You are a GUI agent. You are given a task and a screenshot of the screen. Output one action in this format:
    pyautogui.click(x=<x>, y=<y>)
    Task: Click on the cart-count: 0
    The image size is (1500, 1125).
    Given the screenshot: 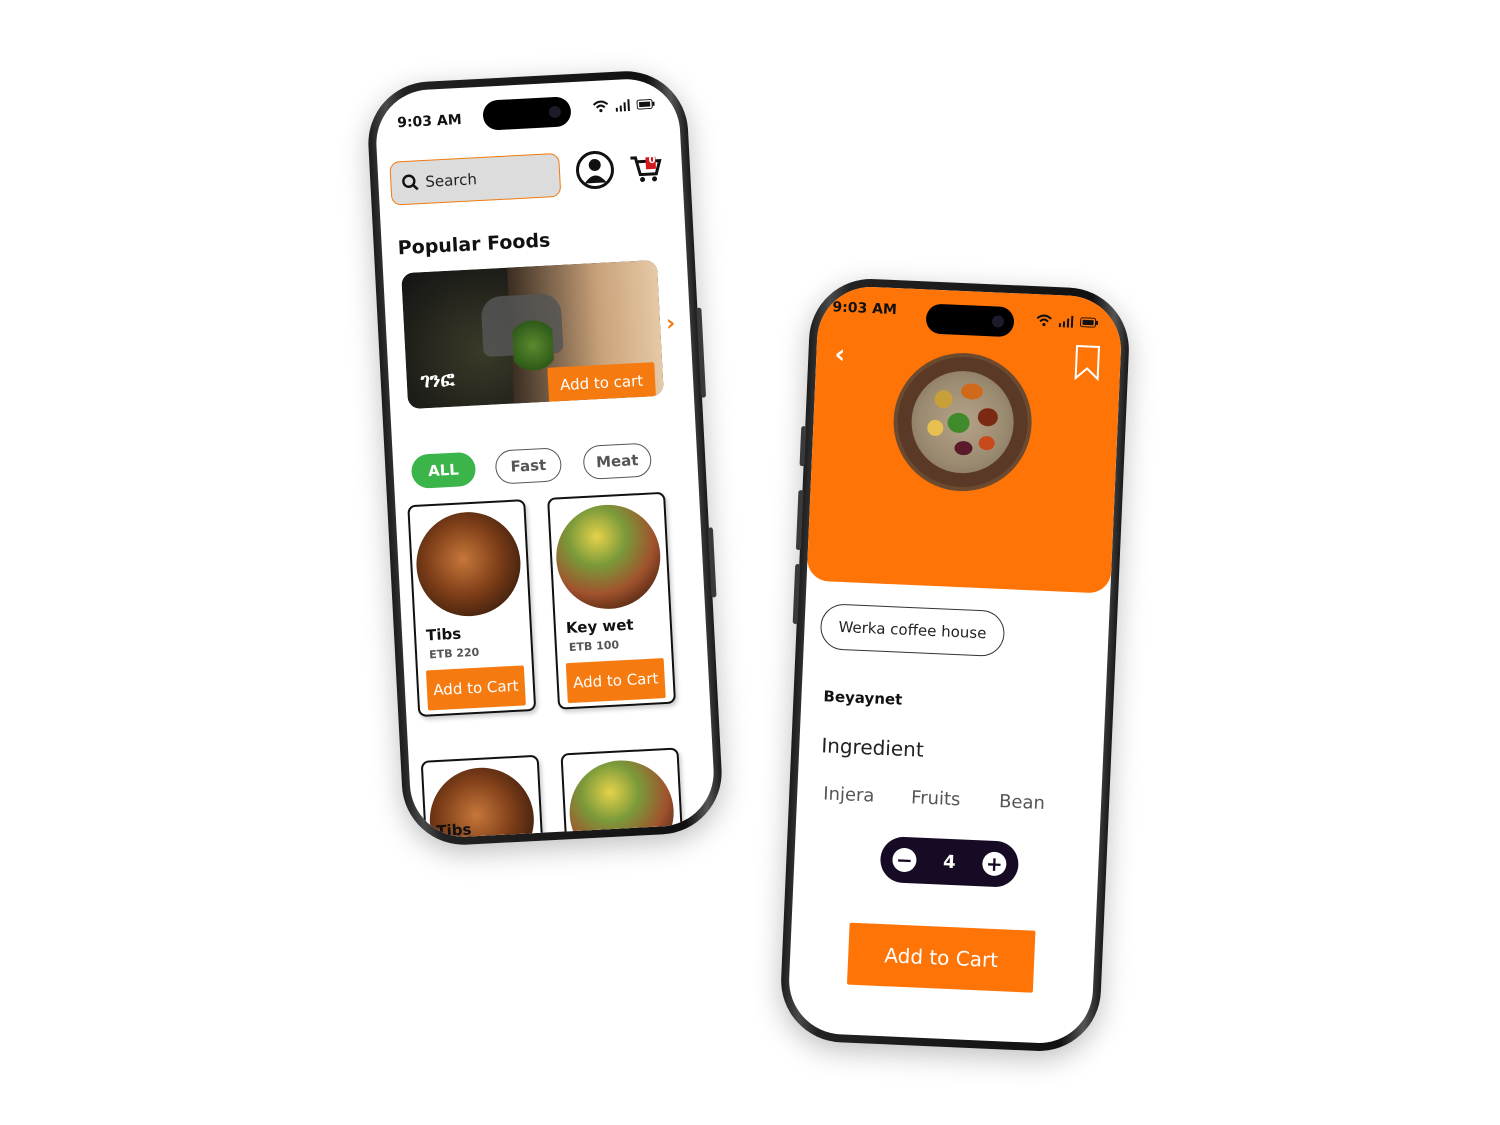 What is the action you would take?
    pyautogui.click(x=652, y=160)
    